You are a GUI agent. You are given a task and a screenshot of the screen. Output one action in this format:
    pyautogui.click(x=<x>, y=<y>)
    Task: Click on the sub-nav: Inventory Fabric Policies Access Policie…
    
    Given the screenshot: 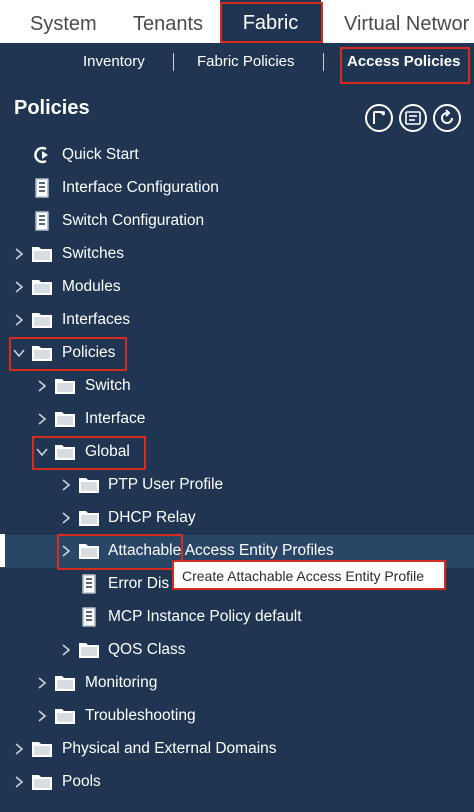 What is the action you would take?
    pyautogui.click(x=237, y=64)
    